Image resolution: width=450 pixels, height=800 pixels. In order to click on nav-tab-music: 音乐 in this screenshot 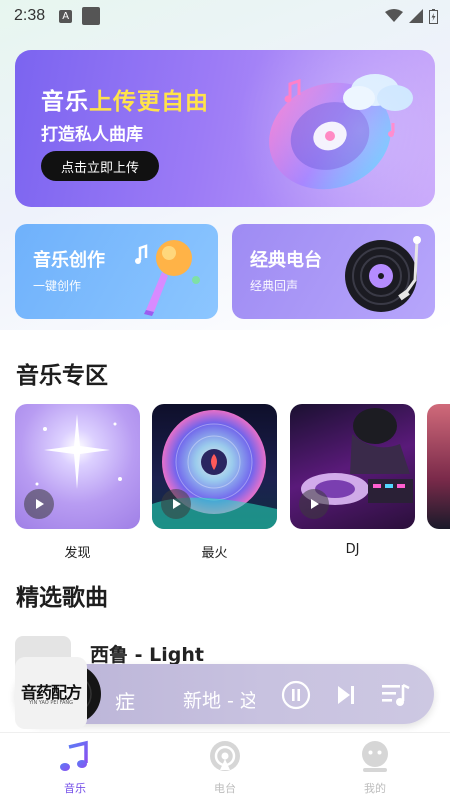, I will do `click(75, 766)`.